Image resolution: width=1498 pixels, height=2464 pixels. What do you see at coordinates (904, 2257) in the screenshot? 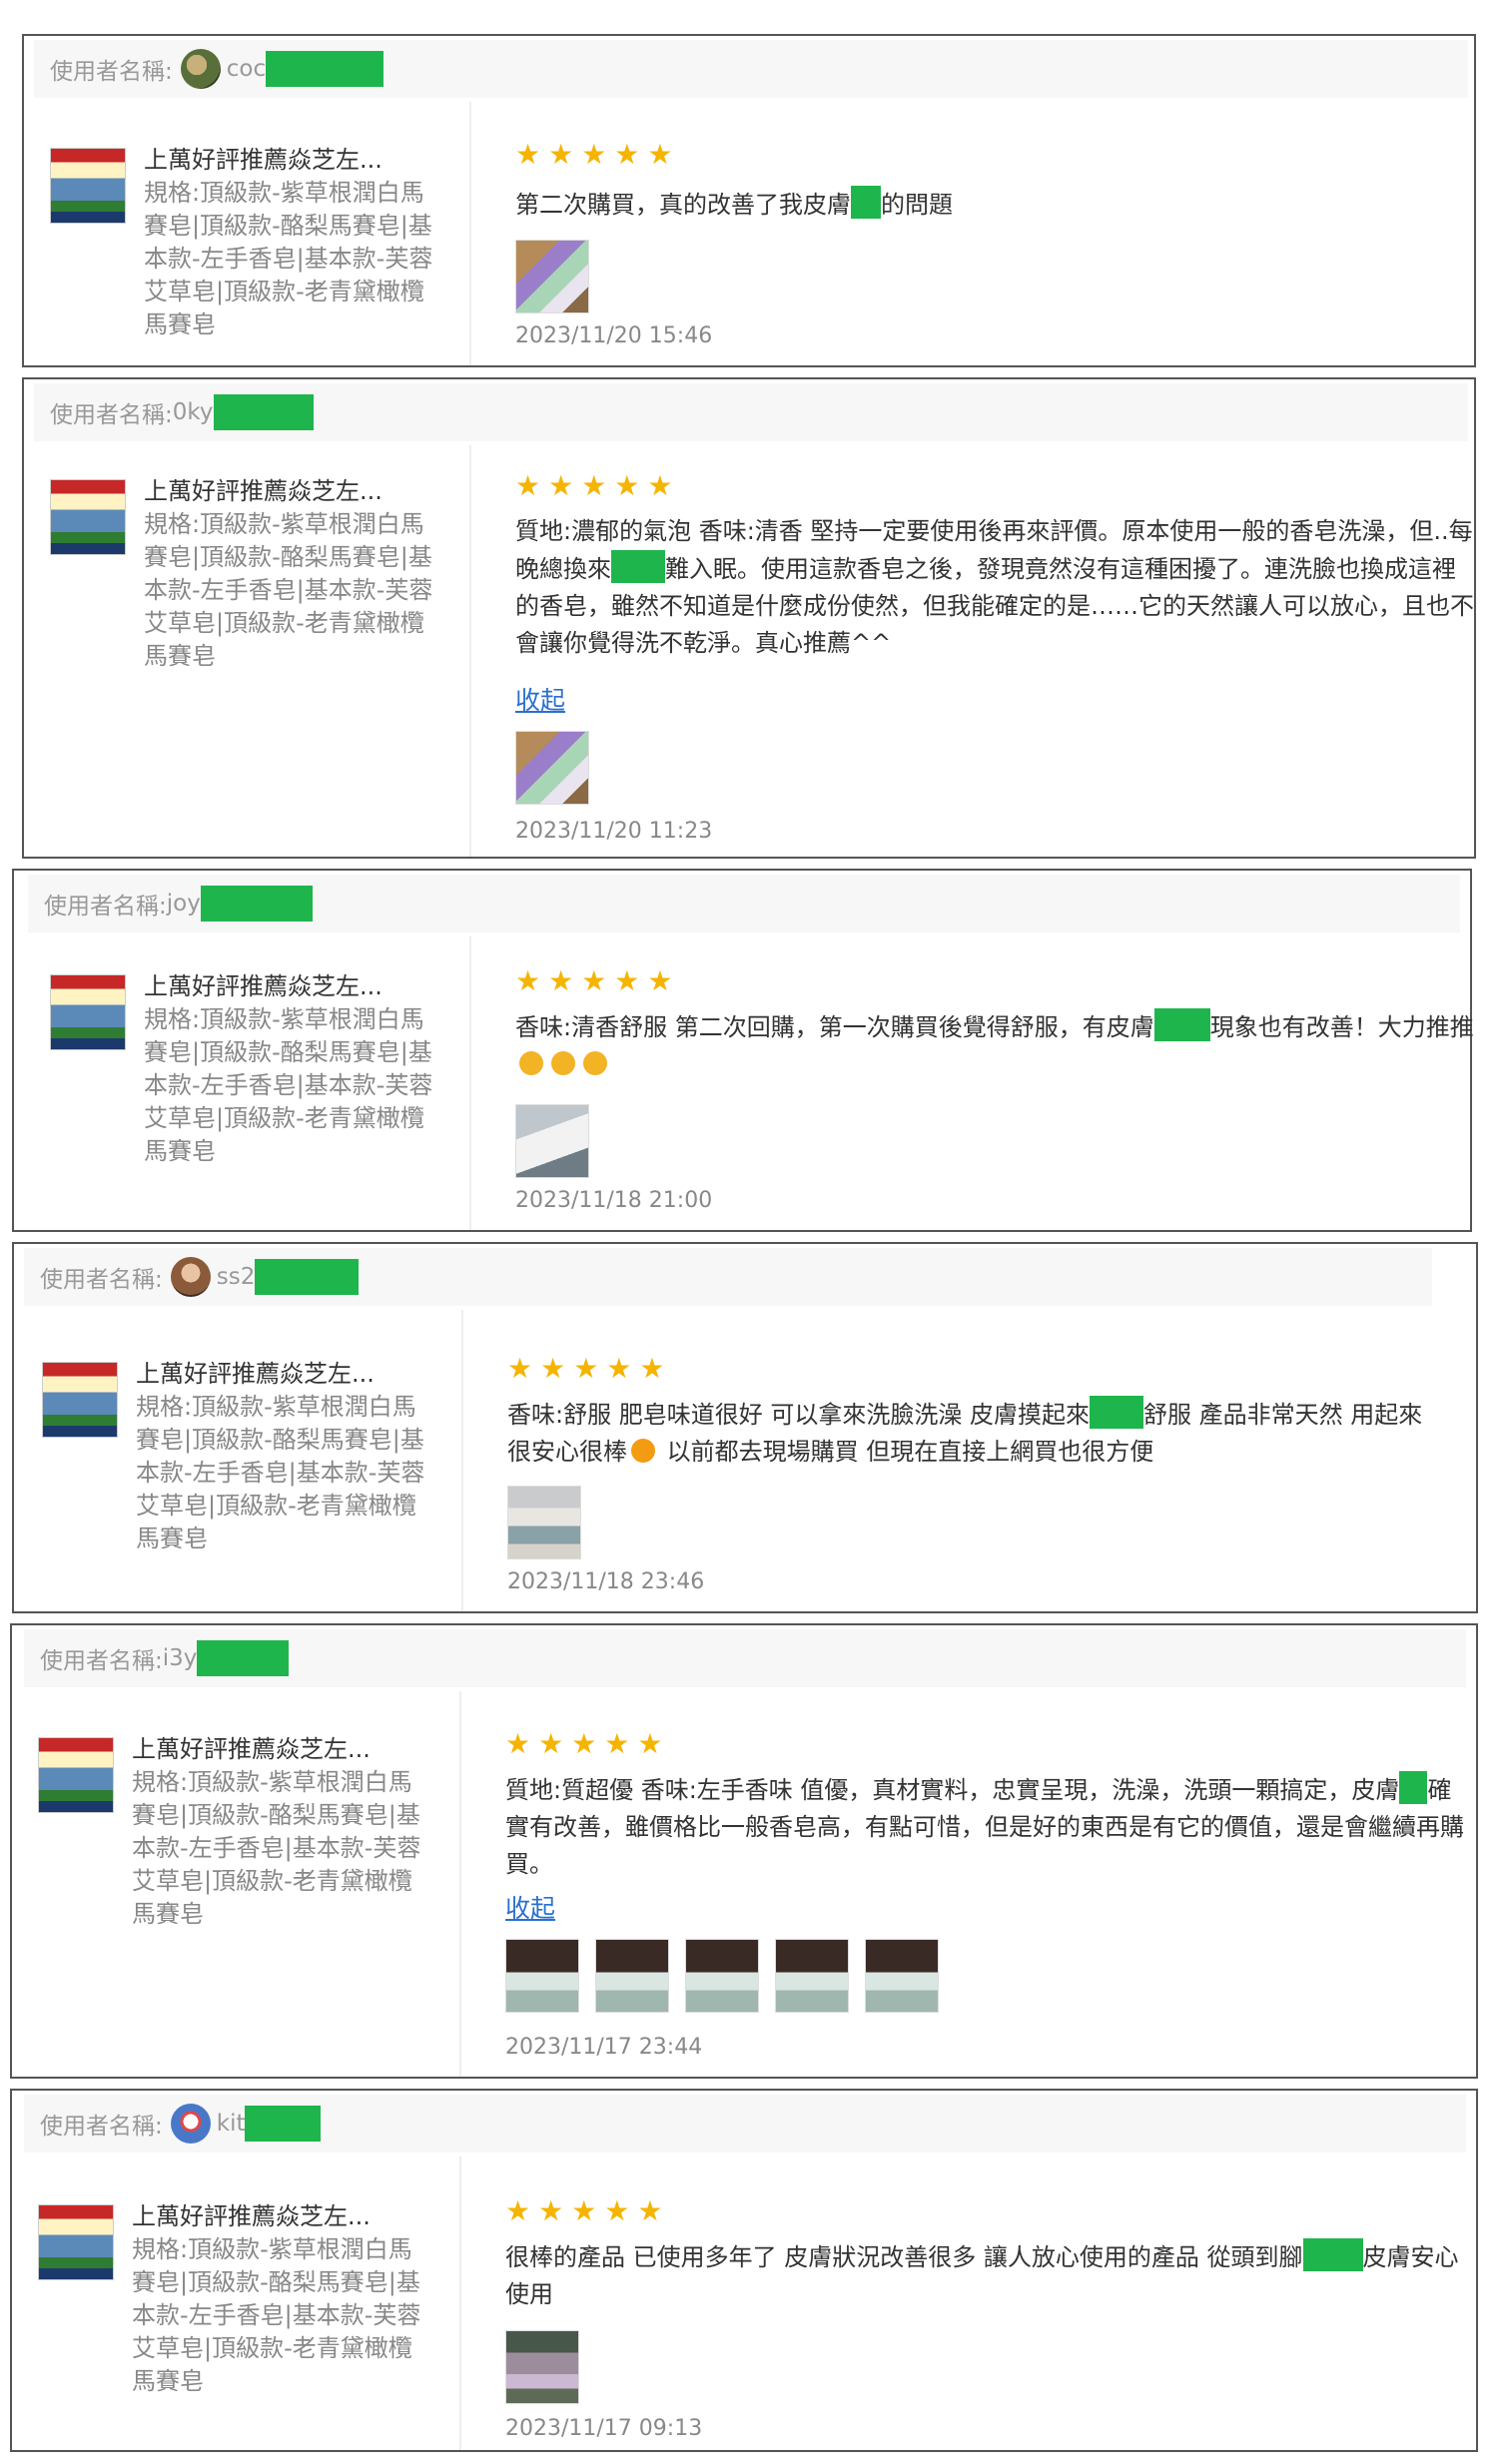
I see `review-text-part: 很棒的產品 已使用多年了 皮膚狀況改善很多 讓人放心使用的產品 從頭到腳` at bounding box center [904, 2257].